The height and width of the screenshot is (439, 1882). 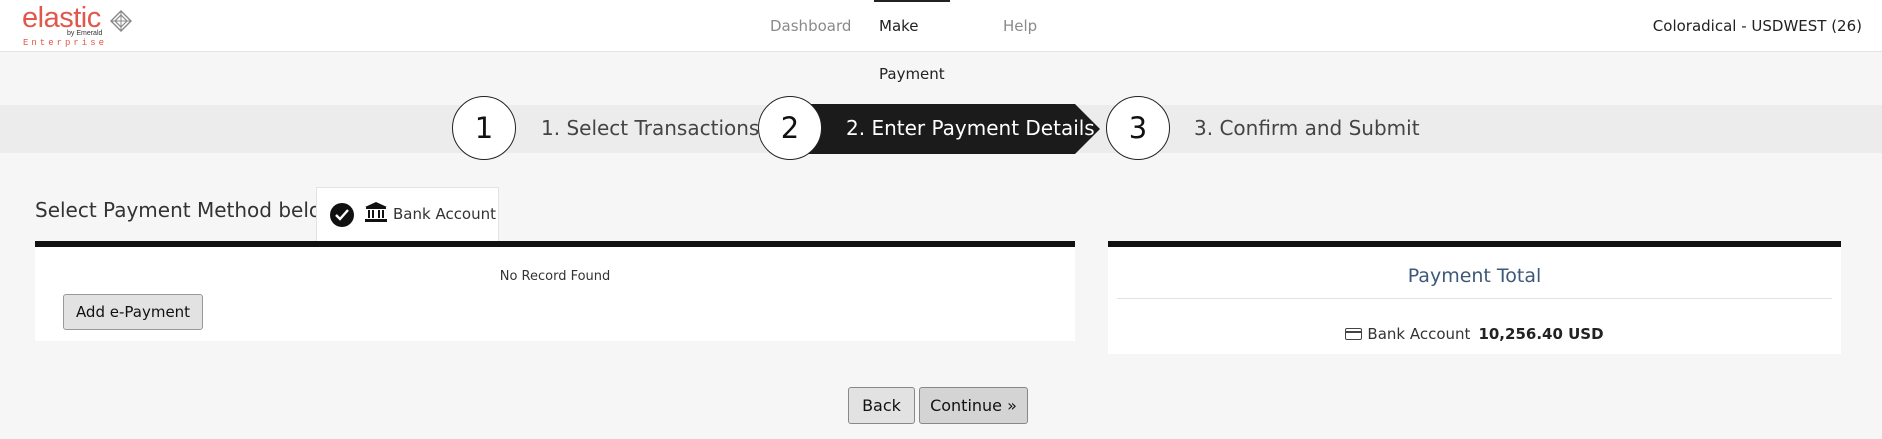 What do you see at coordinates (484, 128) in the screenshot?
I see `step-1-circle: 1` at bounding box center [484, 128].